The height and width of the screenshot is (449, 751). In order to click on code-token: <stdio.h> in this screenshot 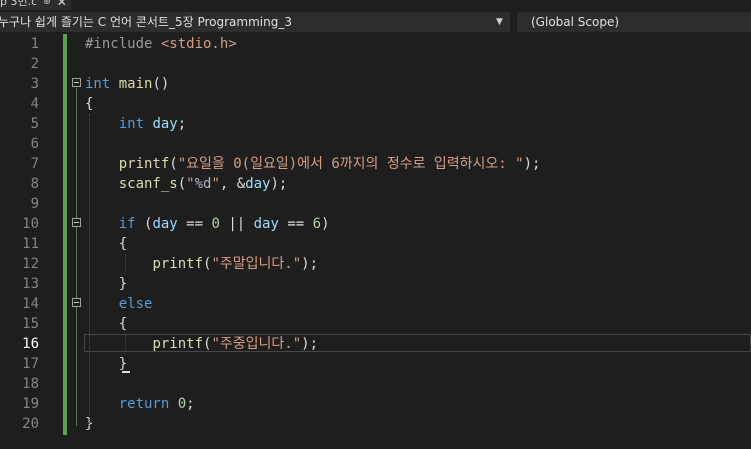, I will do `click(198, 44)`.